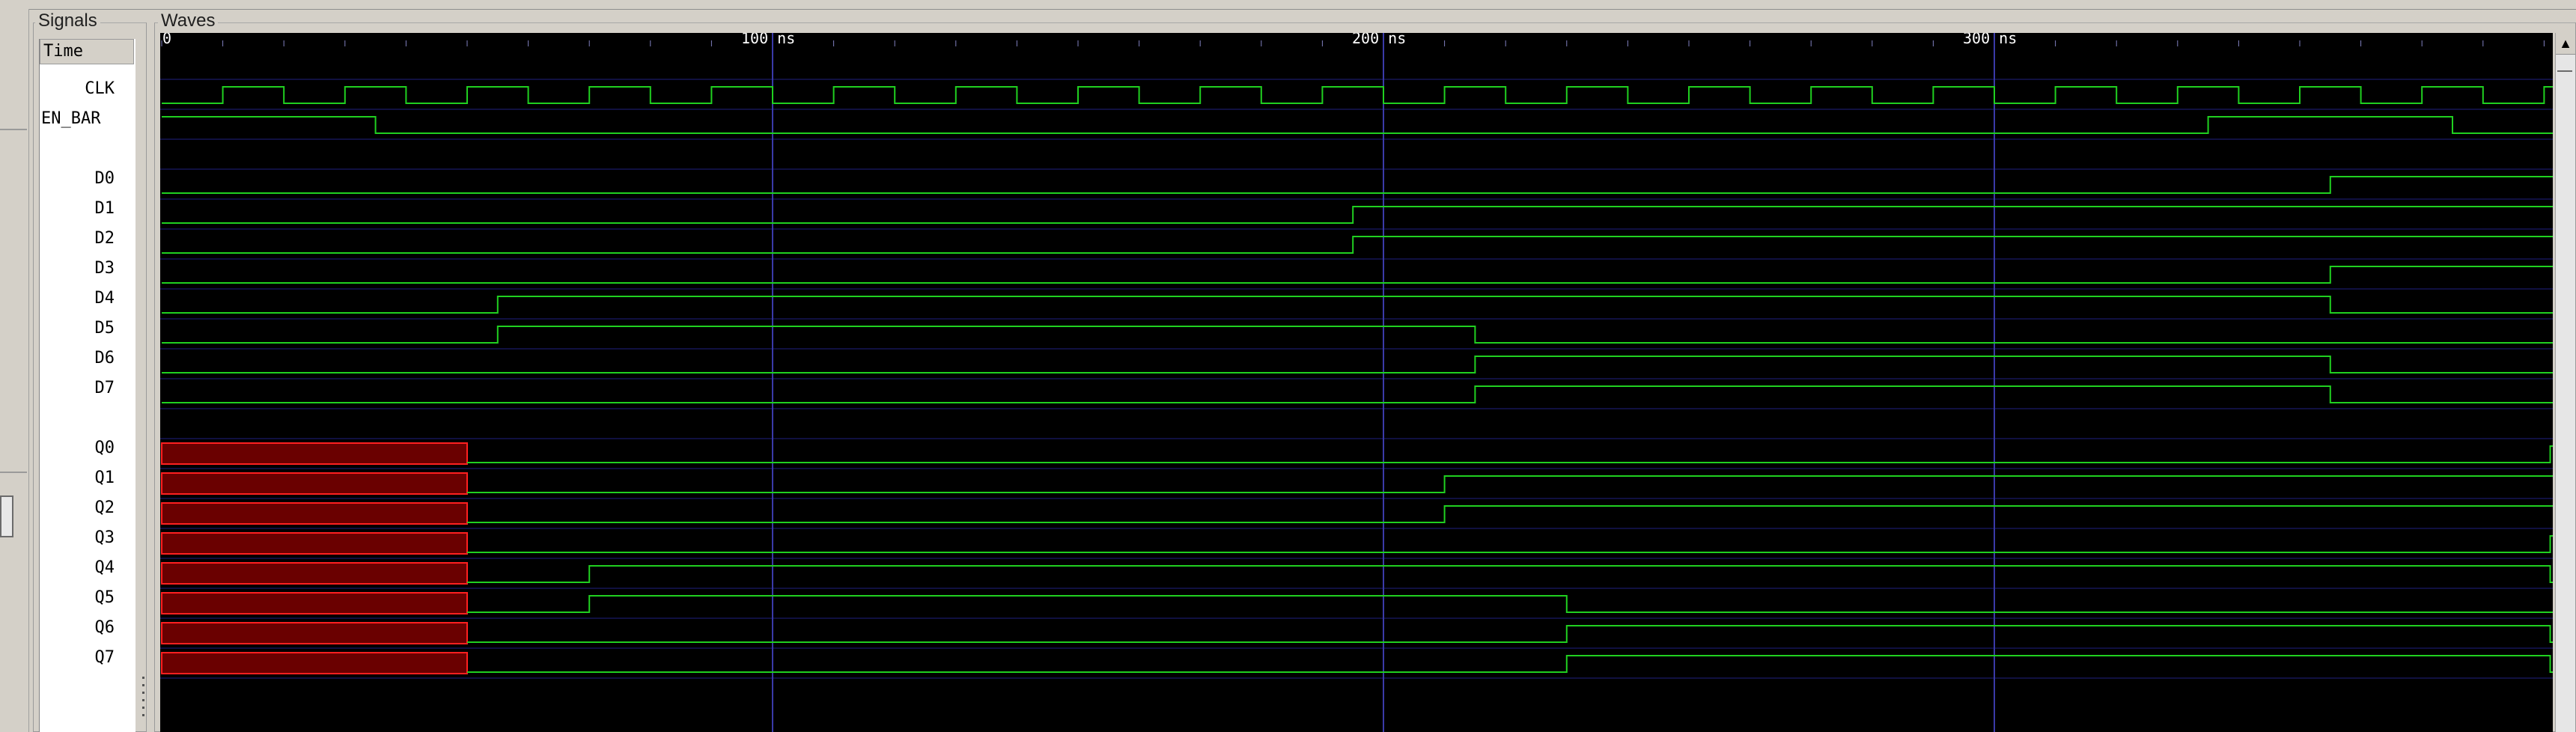 The image size is (2576, 732). What do you see at coordinates (1357, 245) in the screenshot?
I see `waveform-d2` at bounding box center [1357, 245].